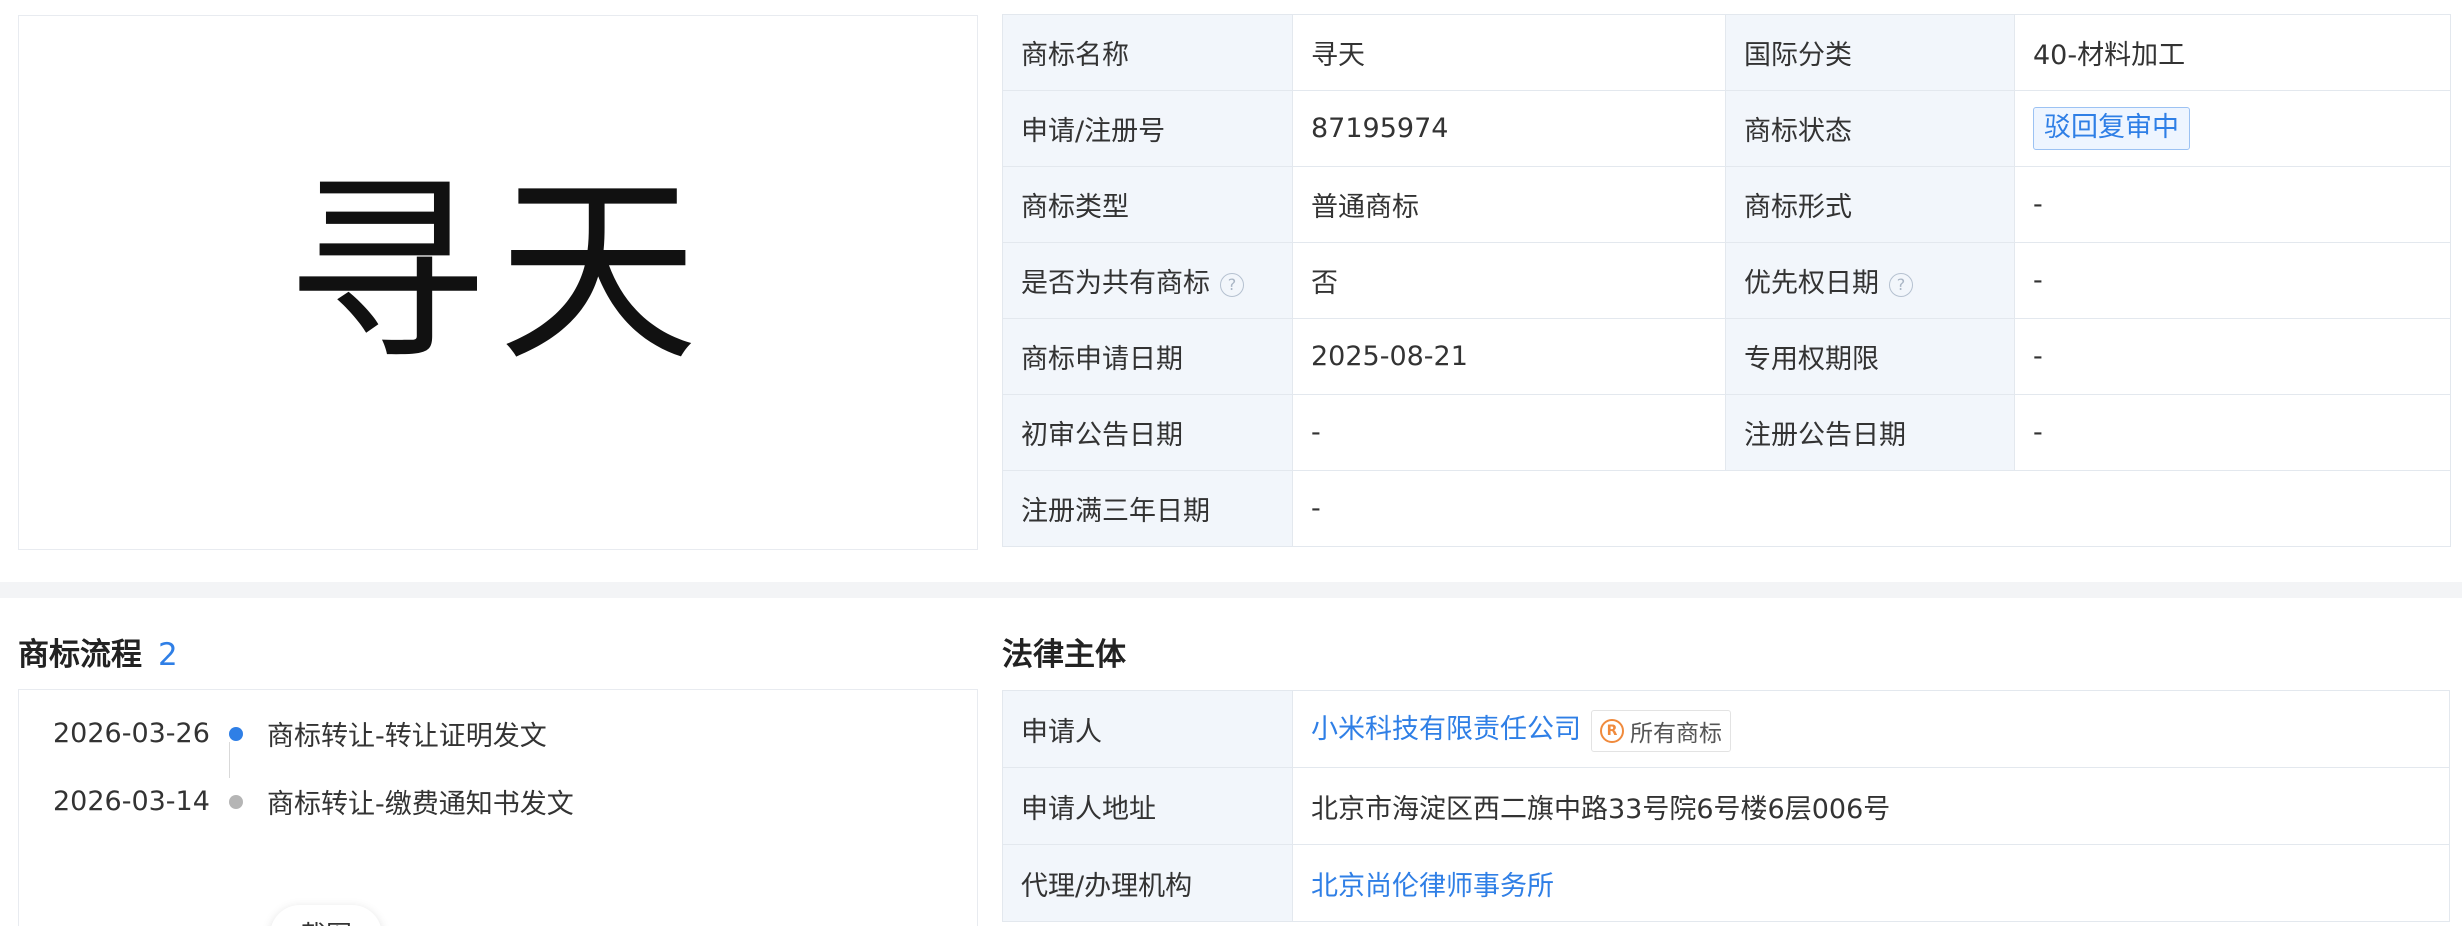  What do you see at coordinates (1231, 590) in the screenshot?
I see `section-divider` at bounding box center [1231, 590].